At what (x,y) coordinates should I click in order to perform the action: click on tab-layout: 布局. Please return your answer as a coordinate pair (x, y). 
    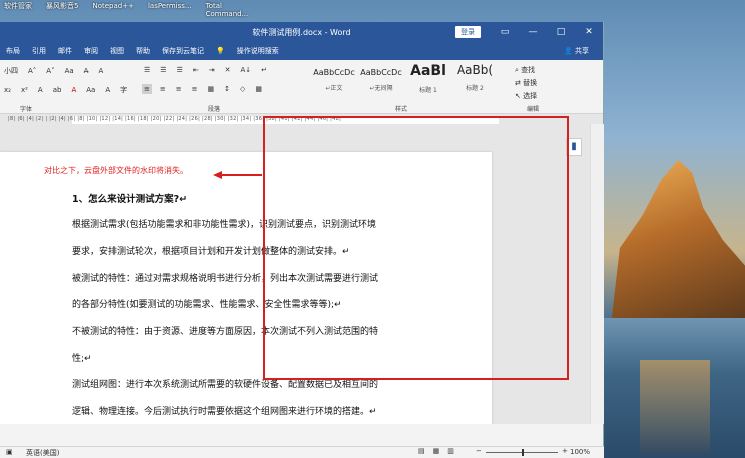
    Looking at the image, I should click on (13, 51).